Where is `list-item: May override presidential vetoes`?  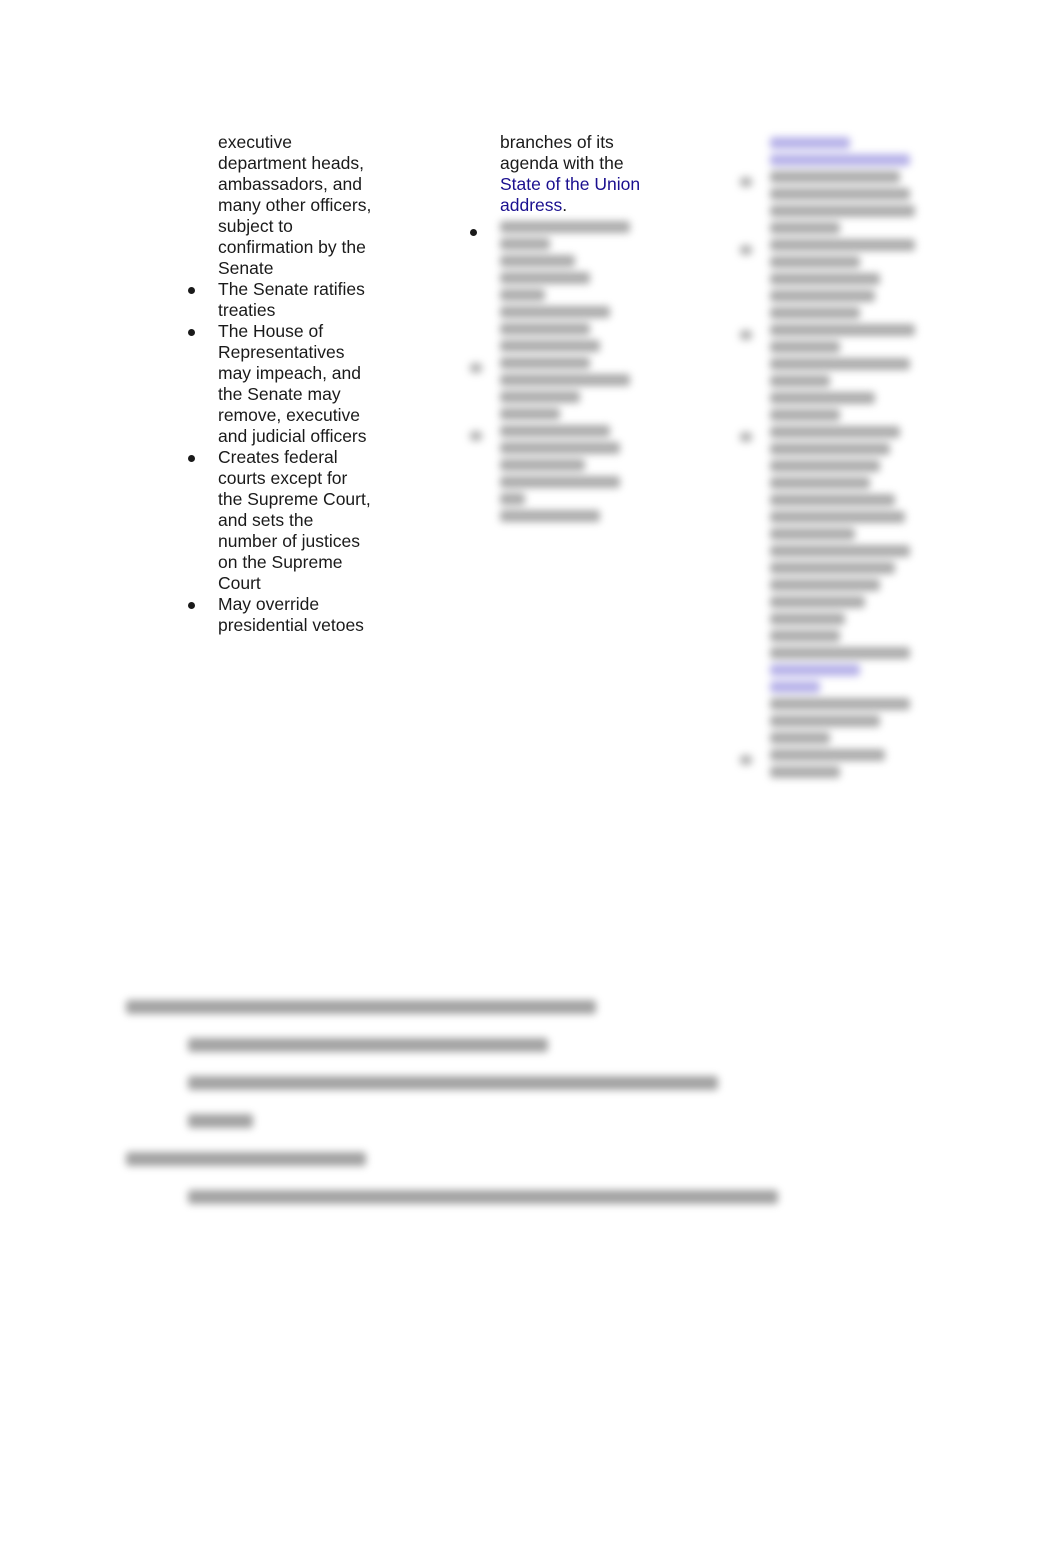
list-item: May override presidential vetoes is located at coordinates (281, 615).